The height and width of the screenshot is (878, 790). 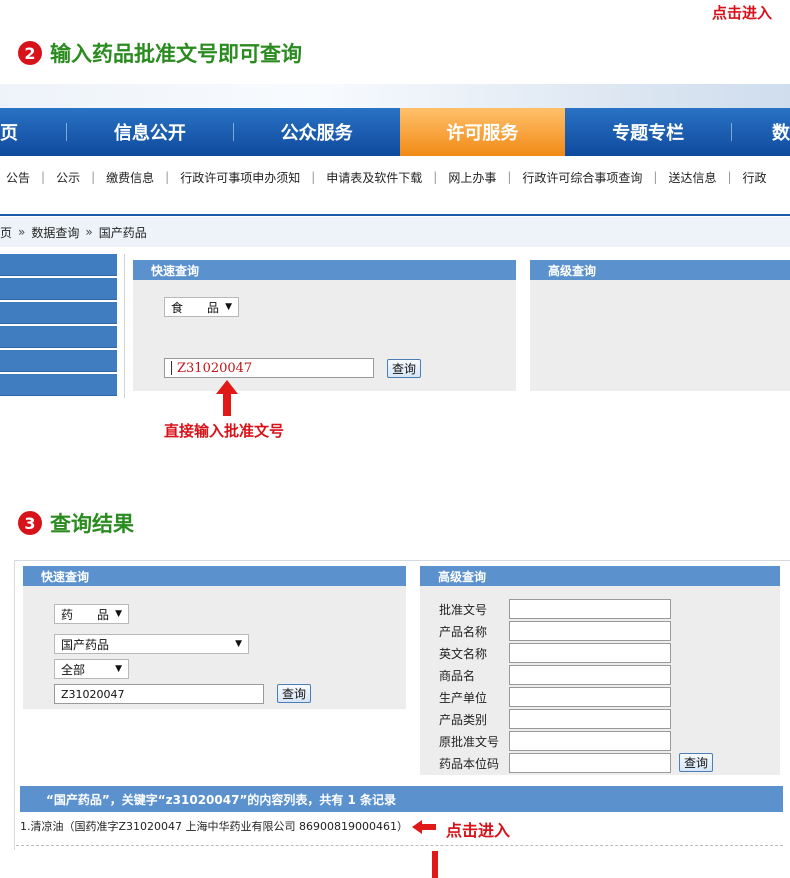 What do you see at coordinates (463, 610) in the screenshot?
I see `field-label: 批准文号` at bounding box center [463, 610].